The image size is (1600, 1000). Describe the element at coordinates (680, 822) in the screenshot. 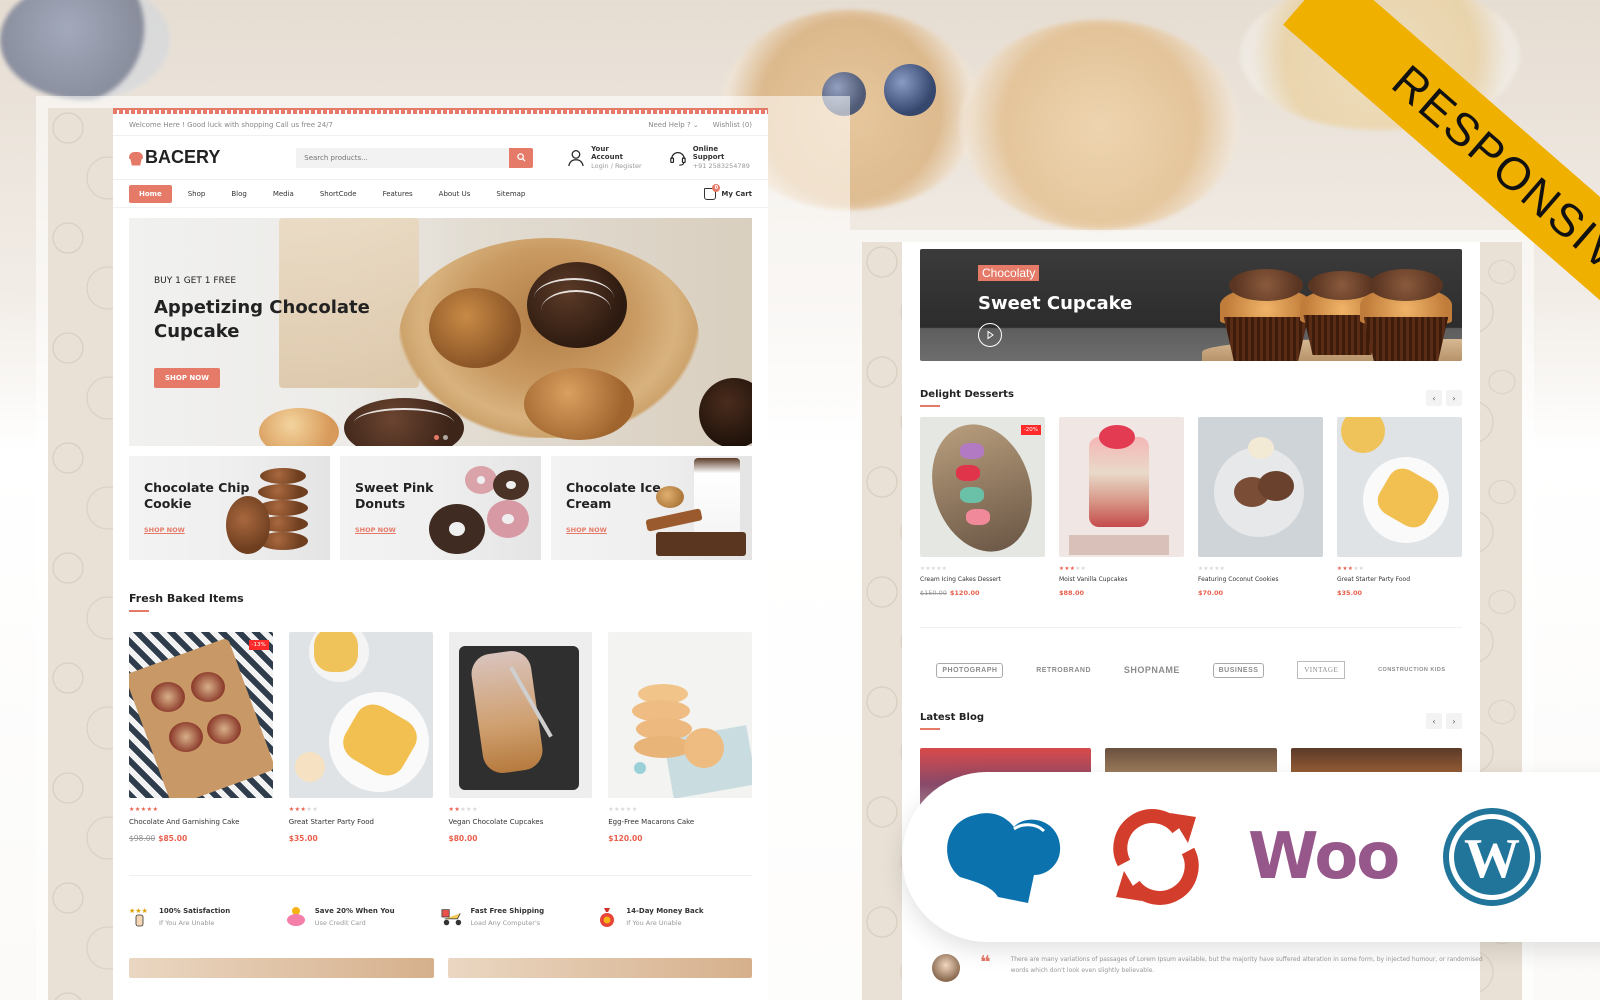

I see `product-name: Egg-Free Macarons Cake` at that location.